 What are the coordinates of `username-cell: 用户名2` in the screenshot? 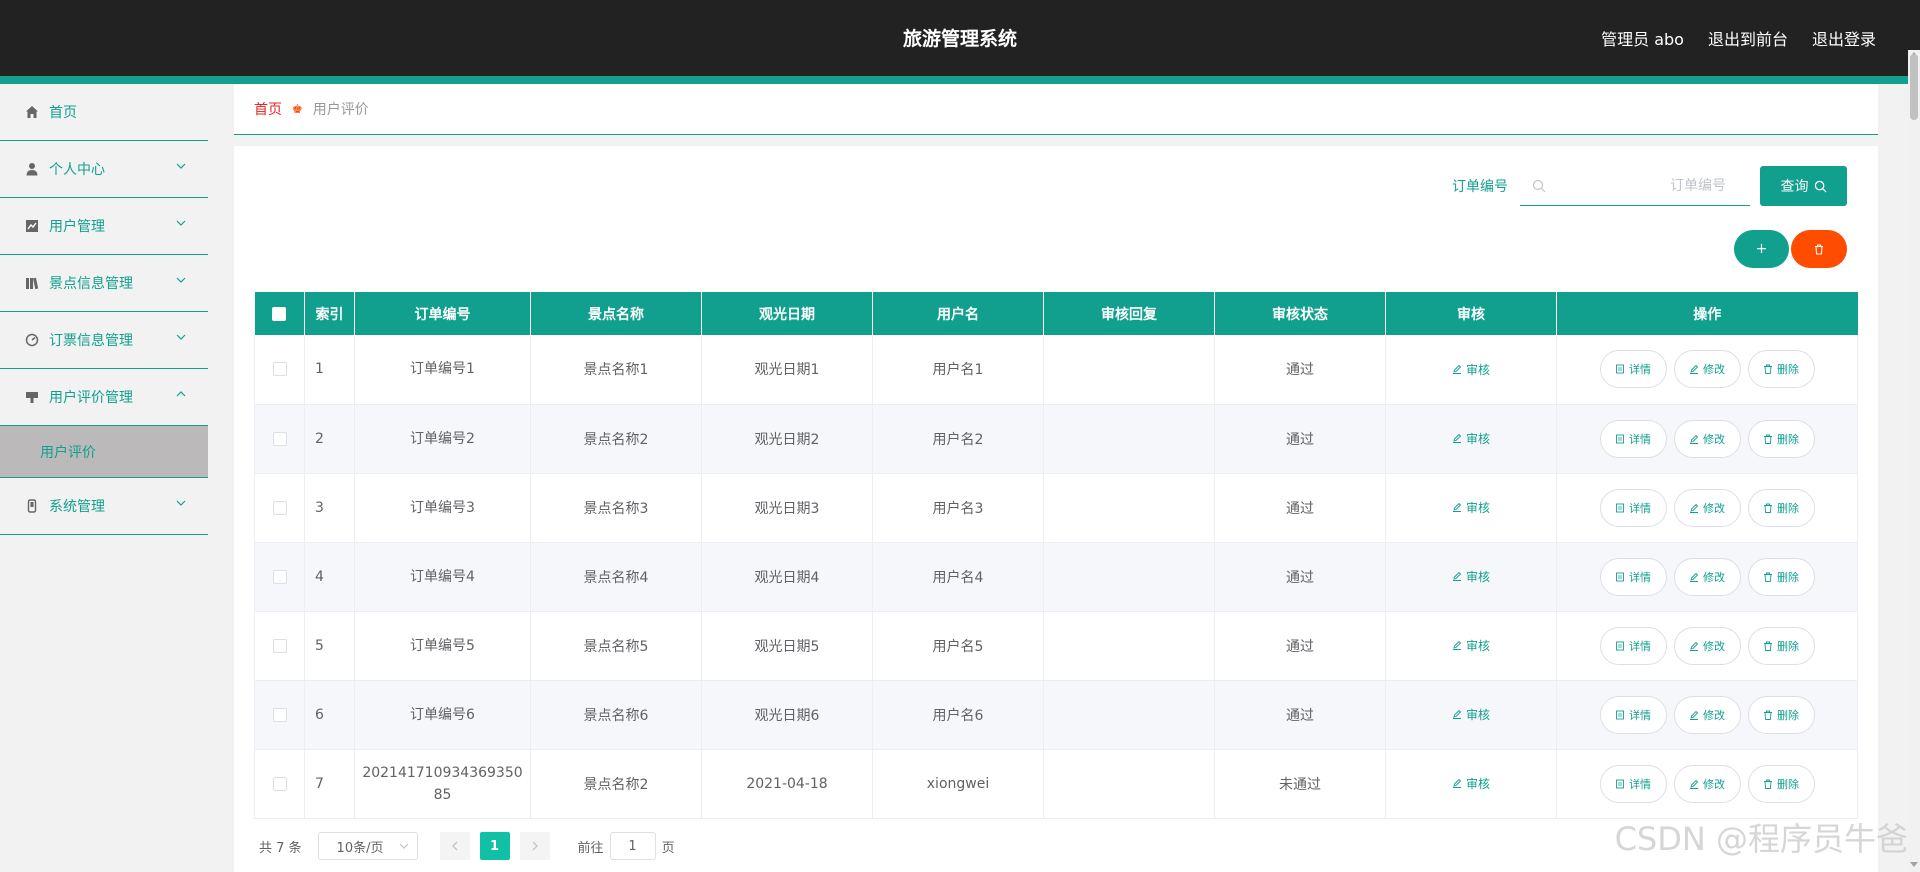 It's located at (958, 439).